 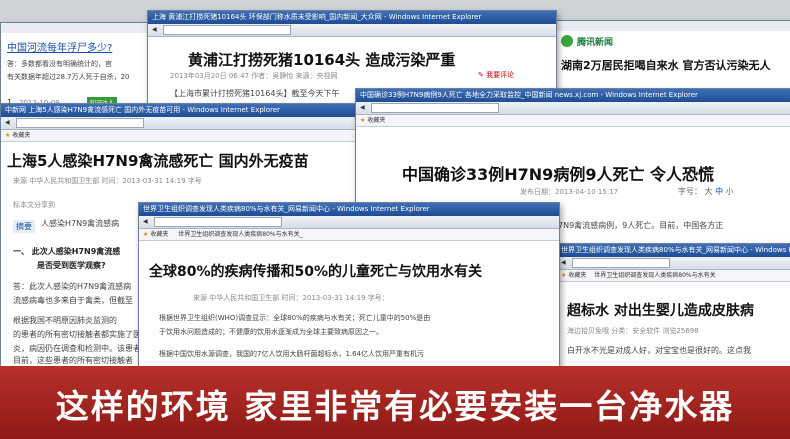 I want to click on article-meta: 来源 中华人民共和国卫生部 时间：2013-03-31 14:19 字号：, so click(x=291, y=298).